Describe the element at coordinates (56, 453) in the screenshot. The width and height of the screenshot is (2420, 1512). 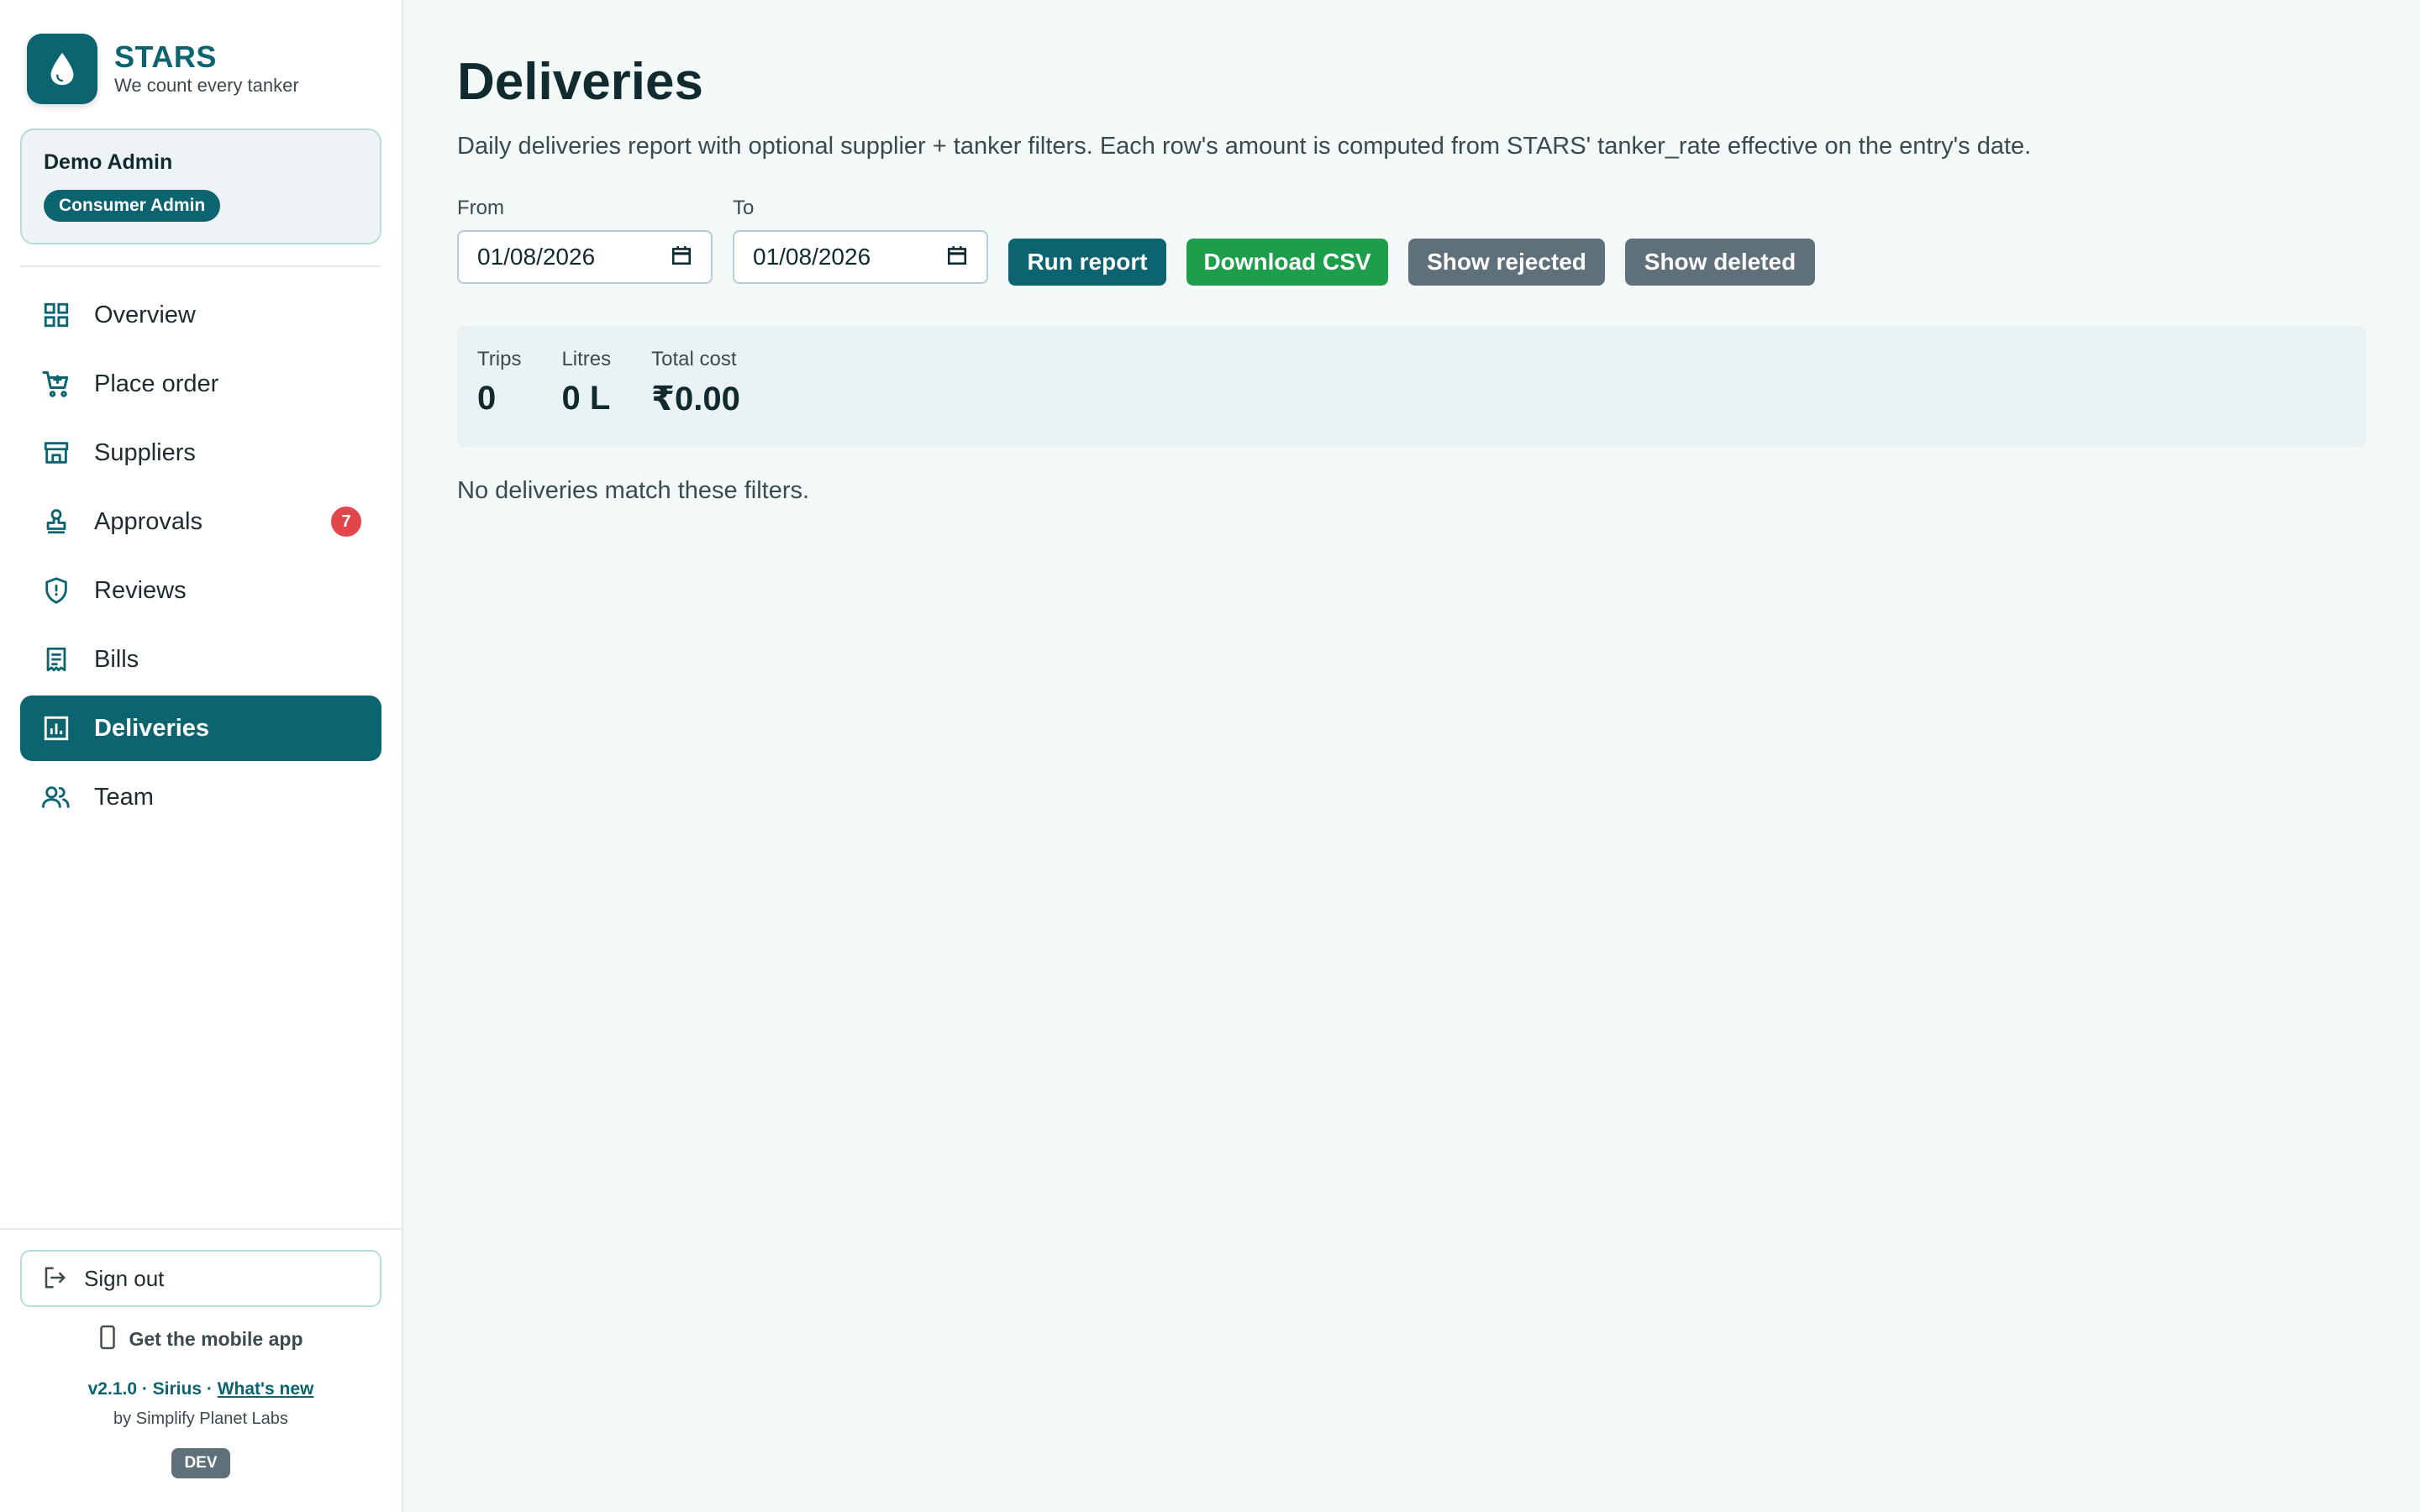
I see `store-icon` at that location.